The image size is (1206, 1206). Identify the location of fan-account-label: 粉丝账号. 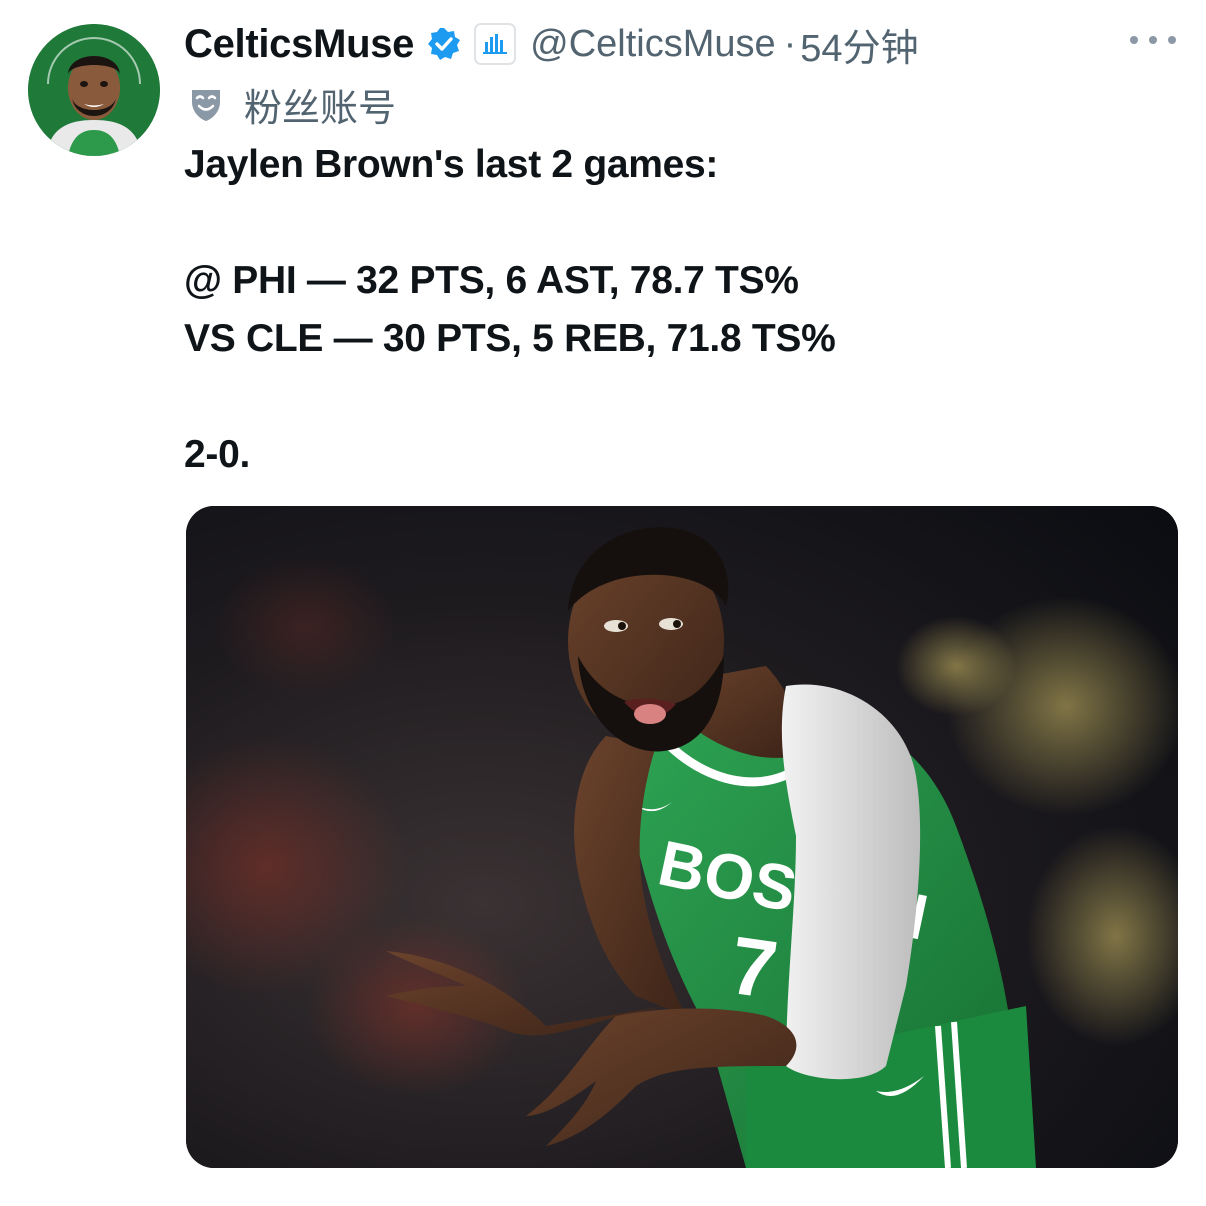
(291, 104).